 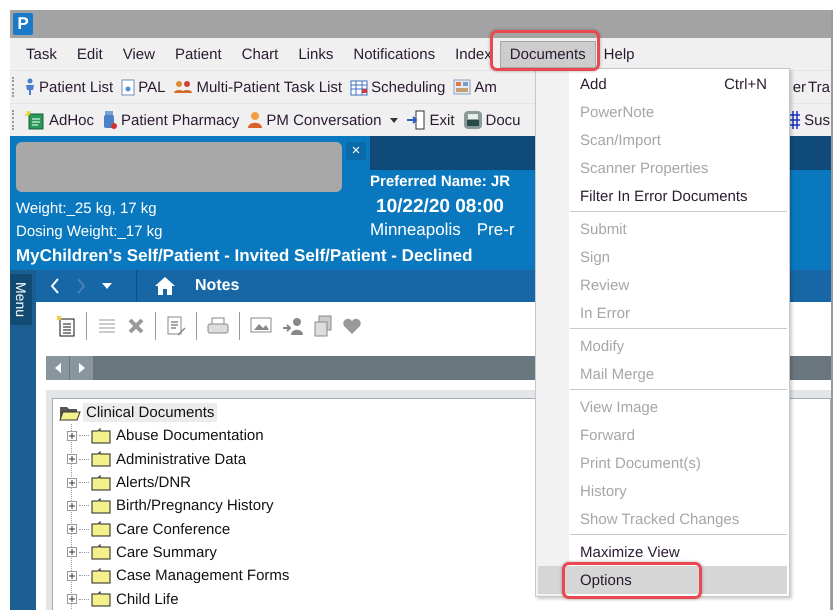 I want to click on door-icon, so click(x=416, y=120).